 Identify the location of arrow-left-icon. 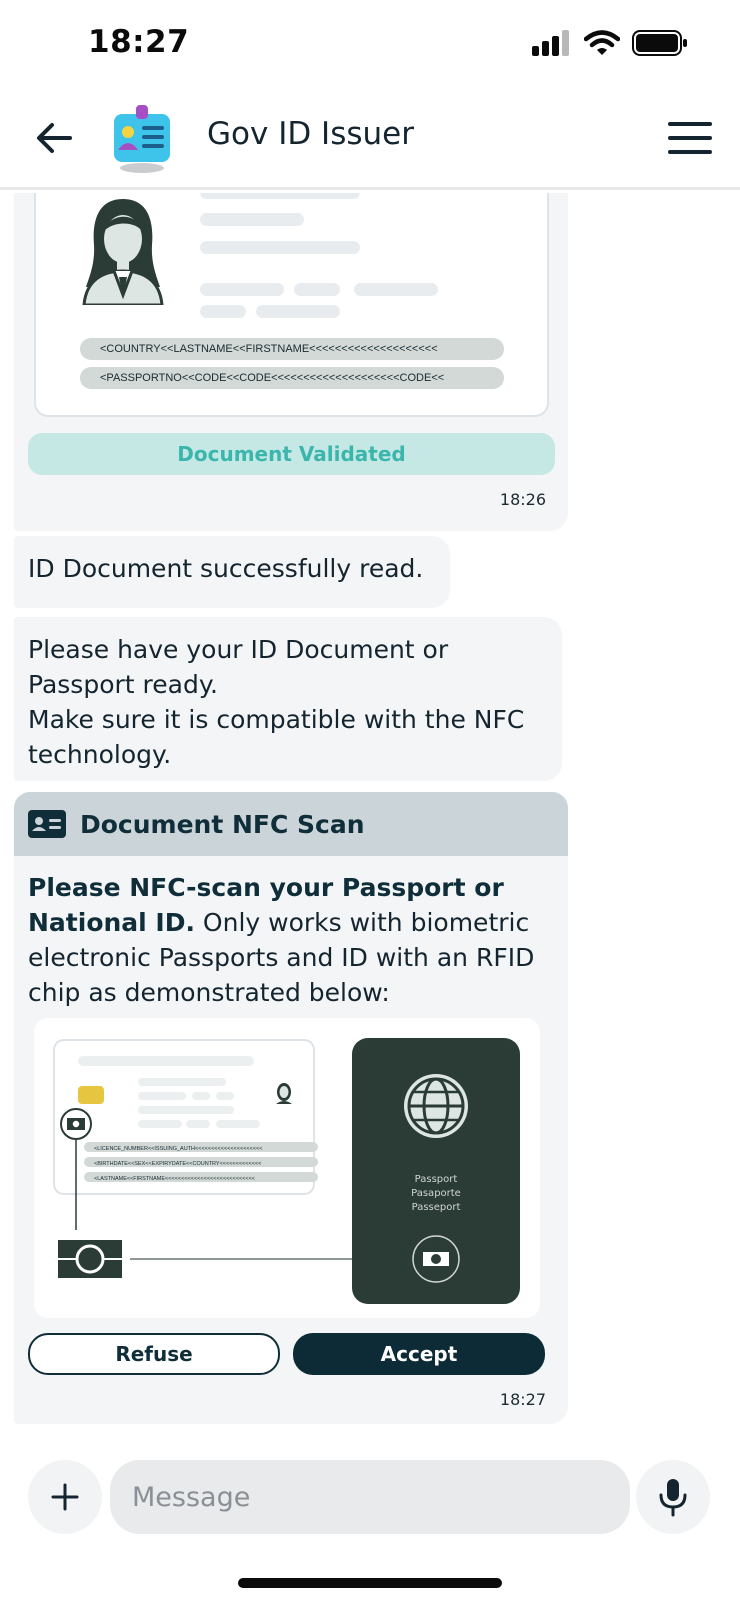
(54, 138).